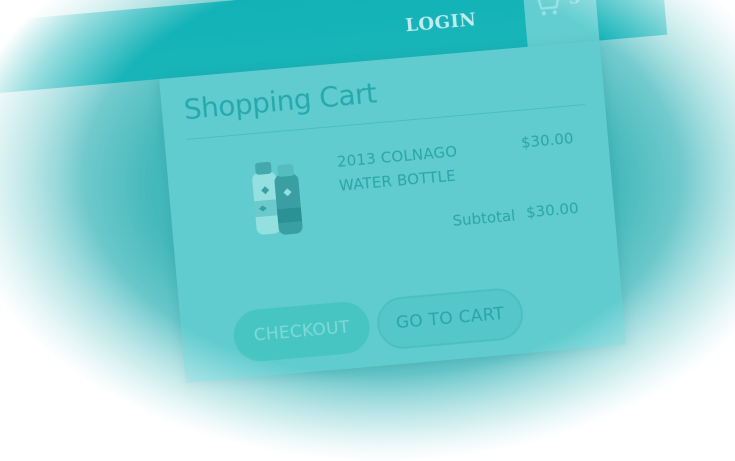 The image size is (735, 461). Describe the element at coordinates (484, 218) in the screenshot. I see `subtotal-label: Subtotal` at that location.